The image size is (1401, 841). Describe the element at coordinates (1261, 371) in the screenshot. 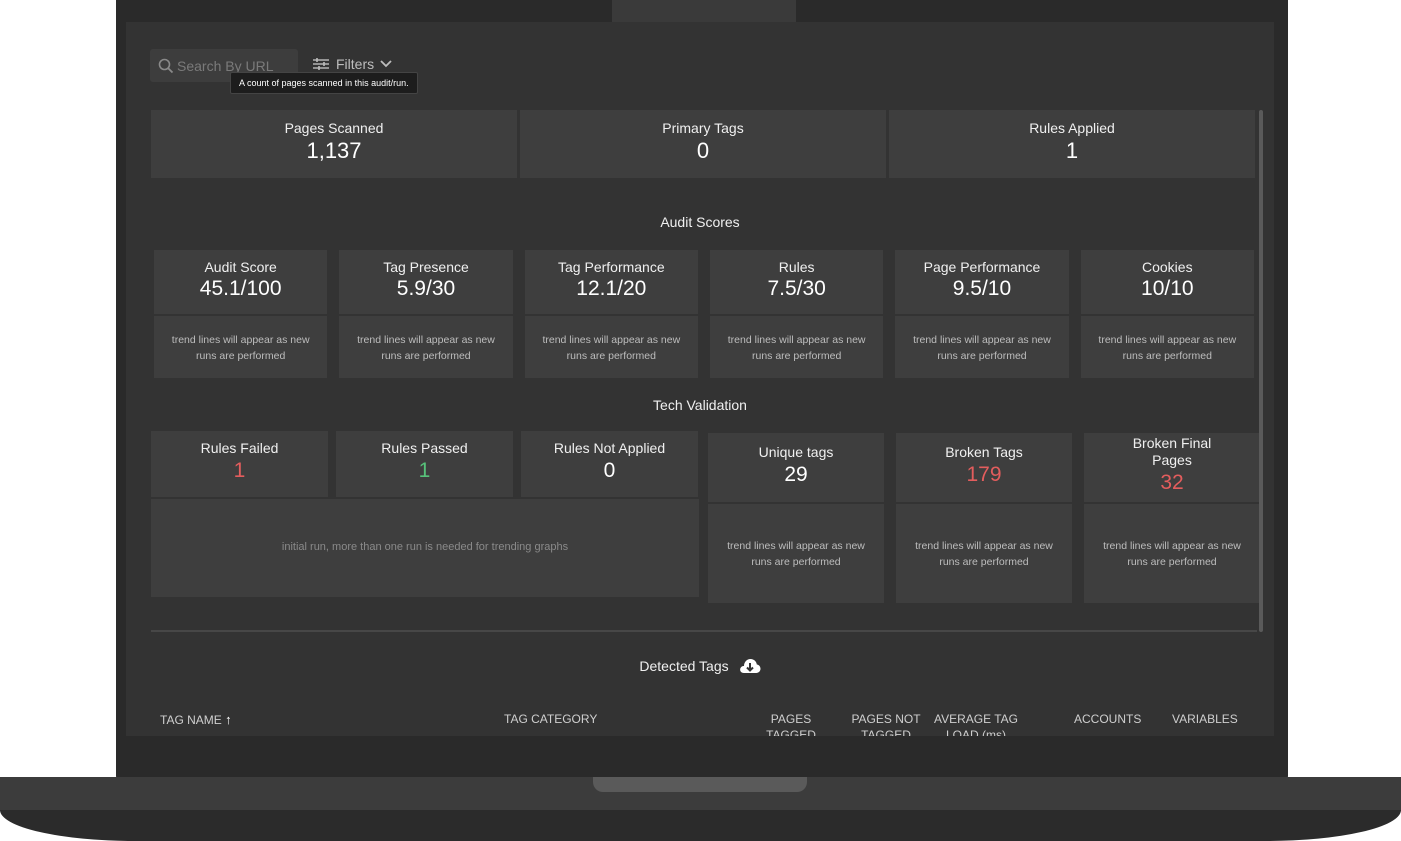

I see `scrollbar` at that location.